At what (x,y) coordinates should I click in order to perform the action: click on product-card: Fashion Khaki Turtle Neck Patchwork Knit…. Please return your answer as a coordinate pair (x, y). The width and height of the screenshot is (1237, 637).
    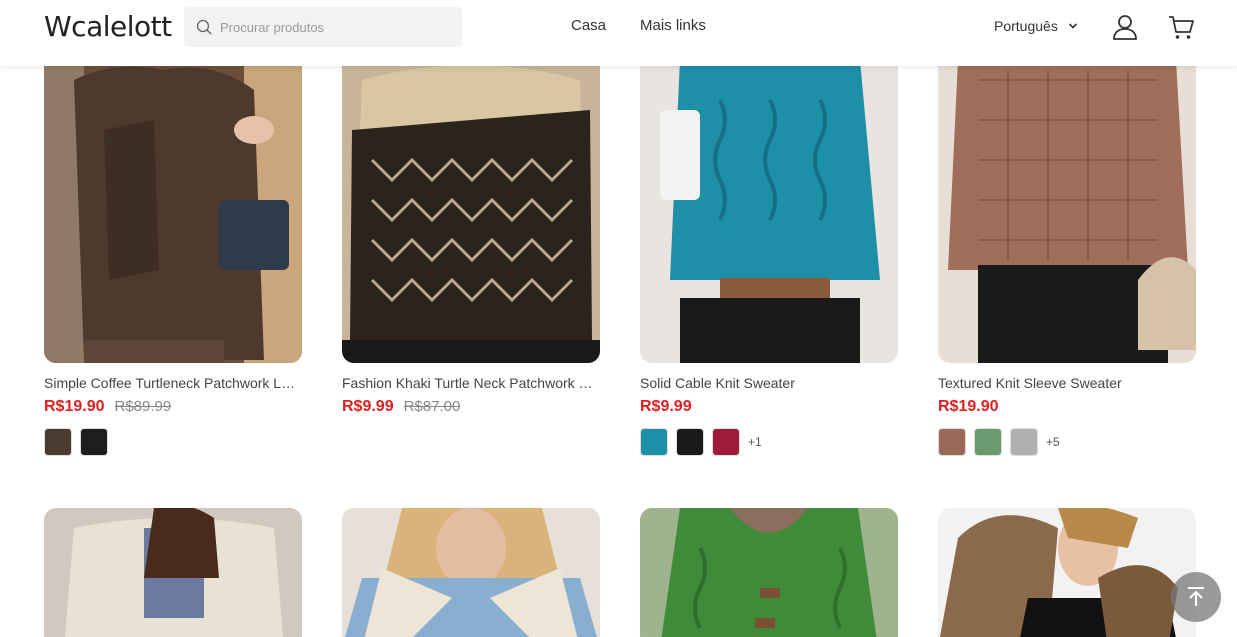
    Looking at the image, I should click on (471, 228).